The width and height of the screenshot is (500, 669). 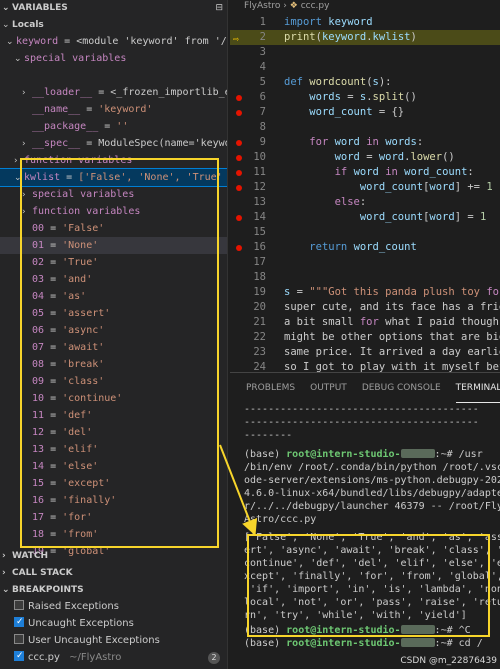 What do you see at coordinates (113, 556) in the screenshot?
I see `watch-section-header: › WATCH` at bounding box center [113, 556].